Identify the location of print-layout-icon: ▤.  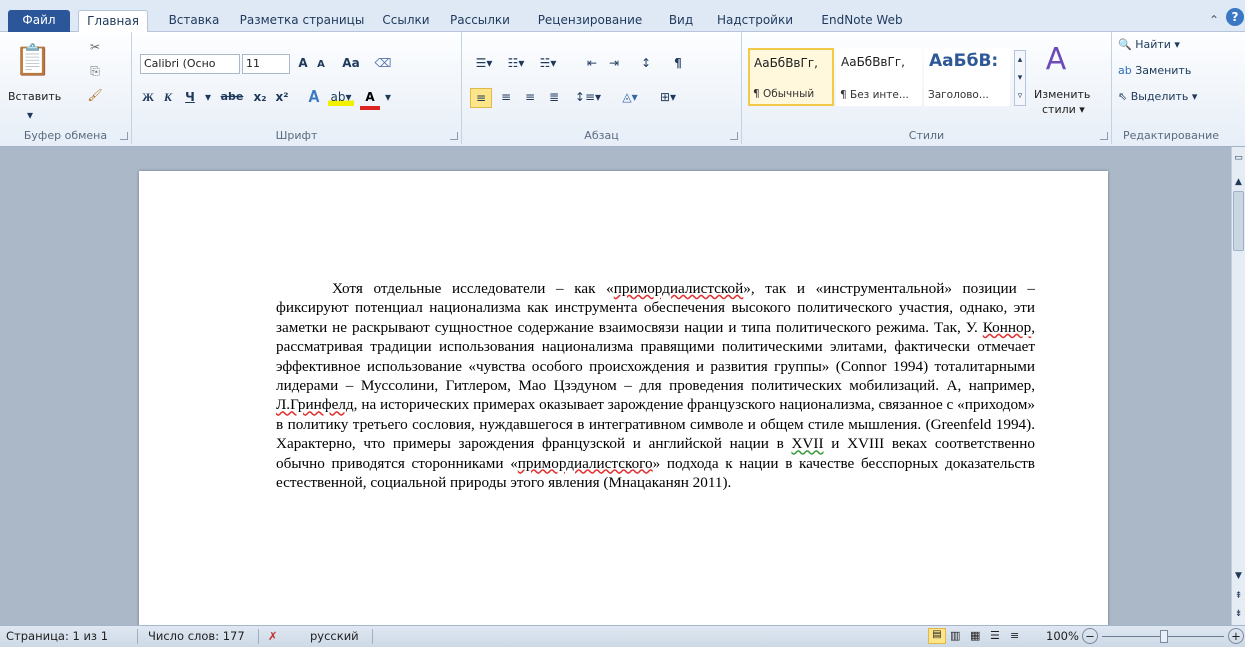
(937, 636).